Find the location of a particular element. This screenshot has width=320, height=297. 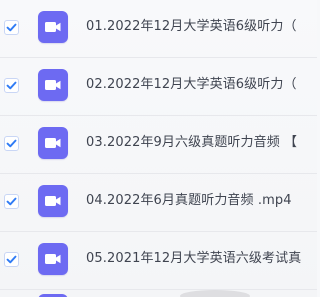

file-name: 02.2022年12月大学英语6级听力（ is located at coordinates (191, 85).